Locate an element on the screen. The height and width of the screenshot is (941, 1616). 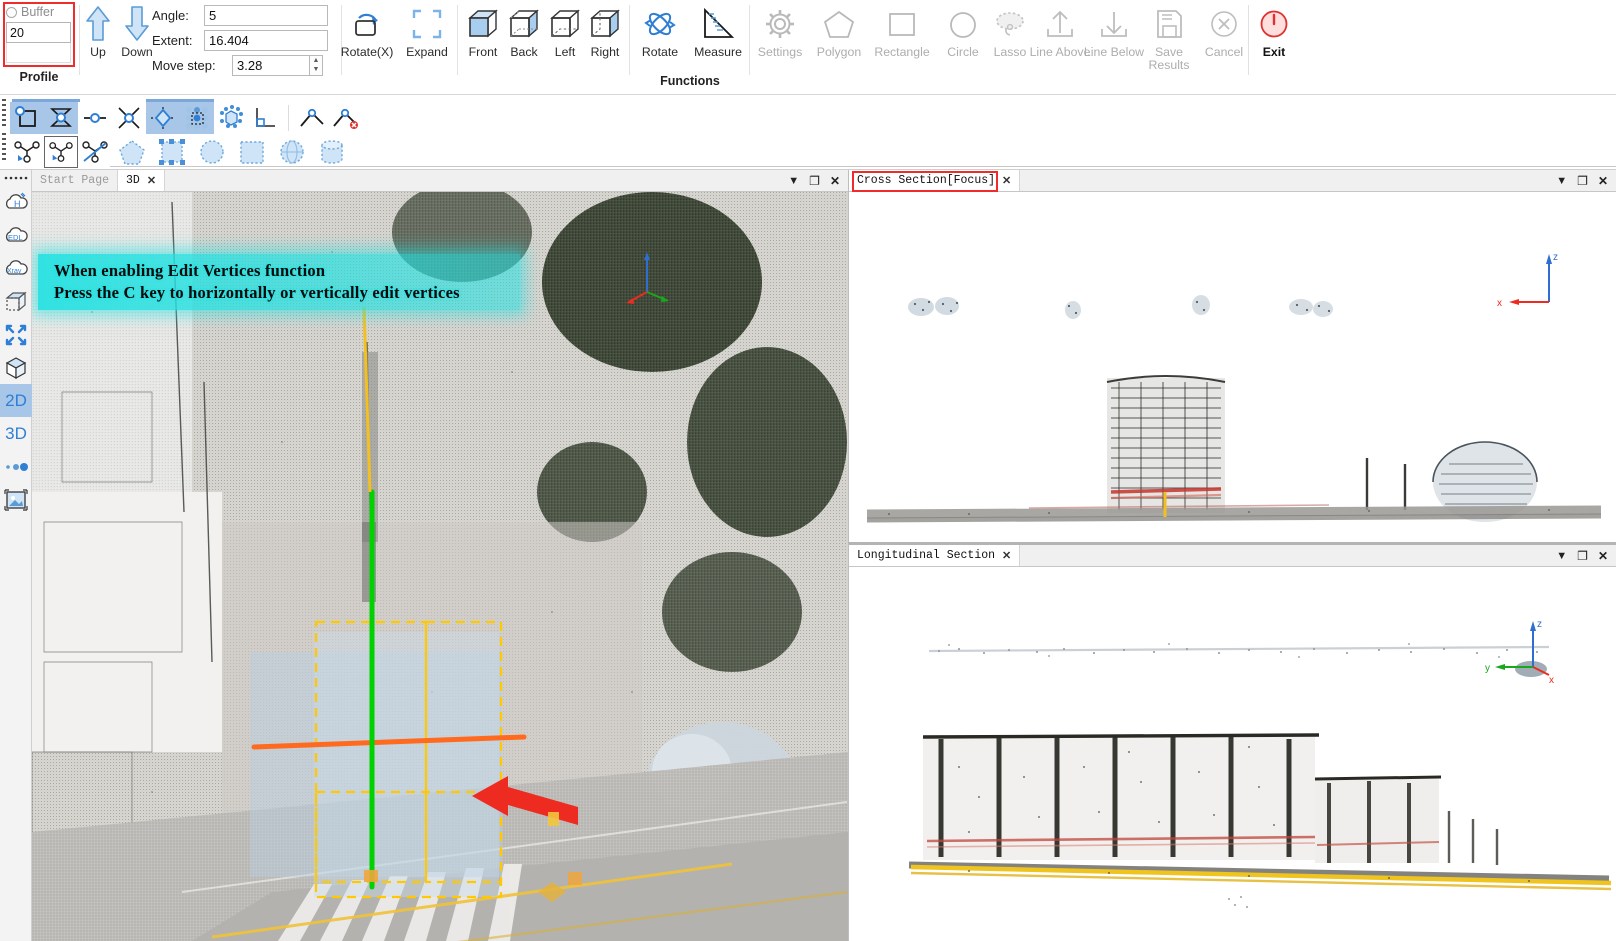
line-below-button: Line Below is located at coordinates (1114, 37).